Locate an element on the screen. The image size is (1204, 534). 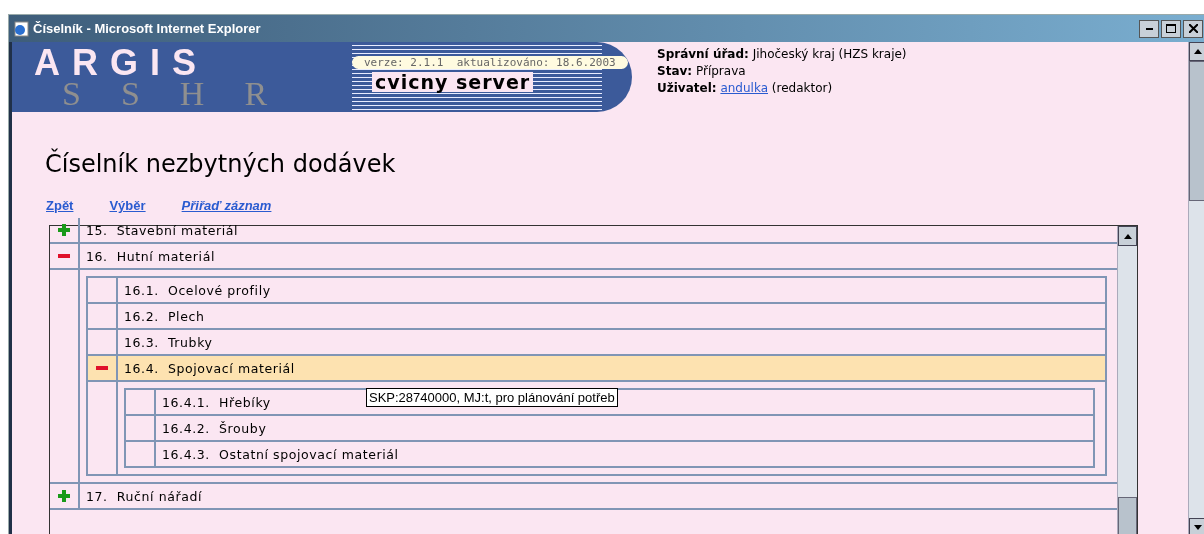
close-button is located at coordinates (1193, 28).